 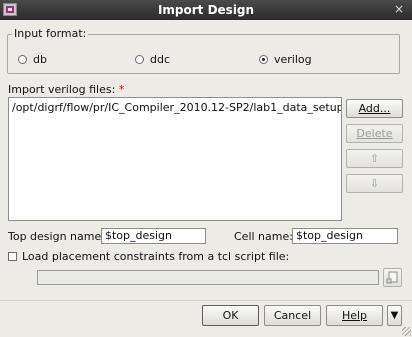 I want to click on browse-button, so click(x=392, y=277).